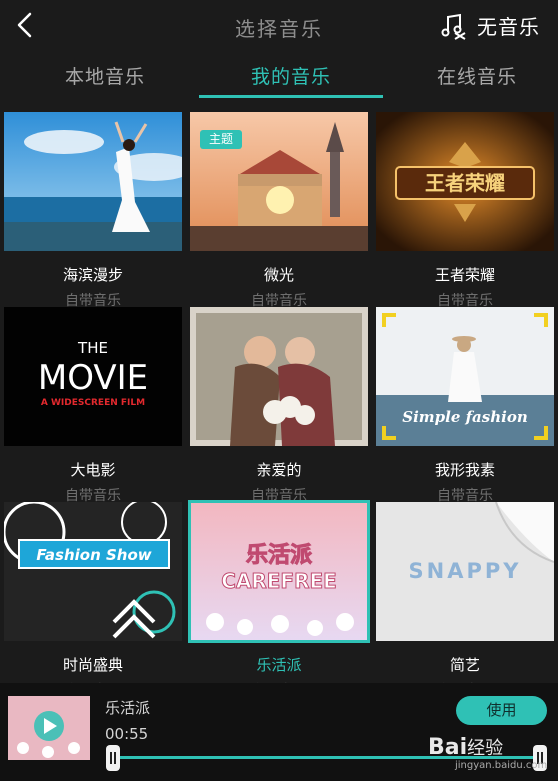 This screenshot has height=781, width=558. I want to click on music-name: 海滨漫步, so click(92, 275).